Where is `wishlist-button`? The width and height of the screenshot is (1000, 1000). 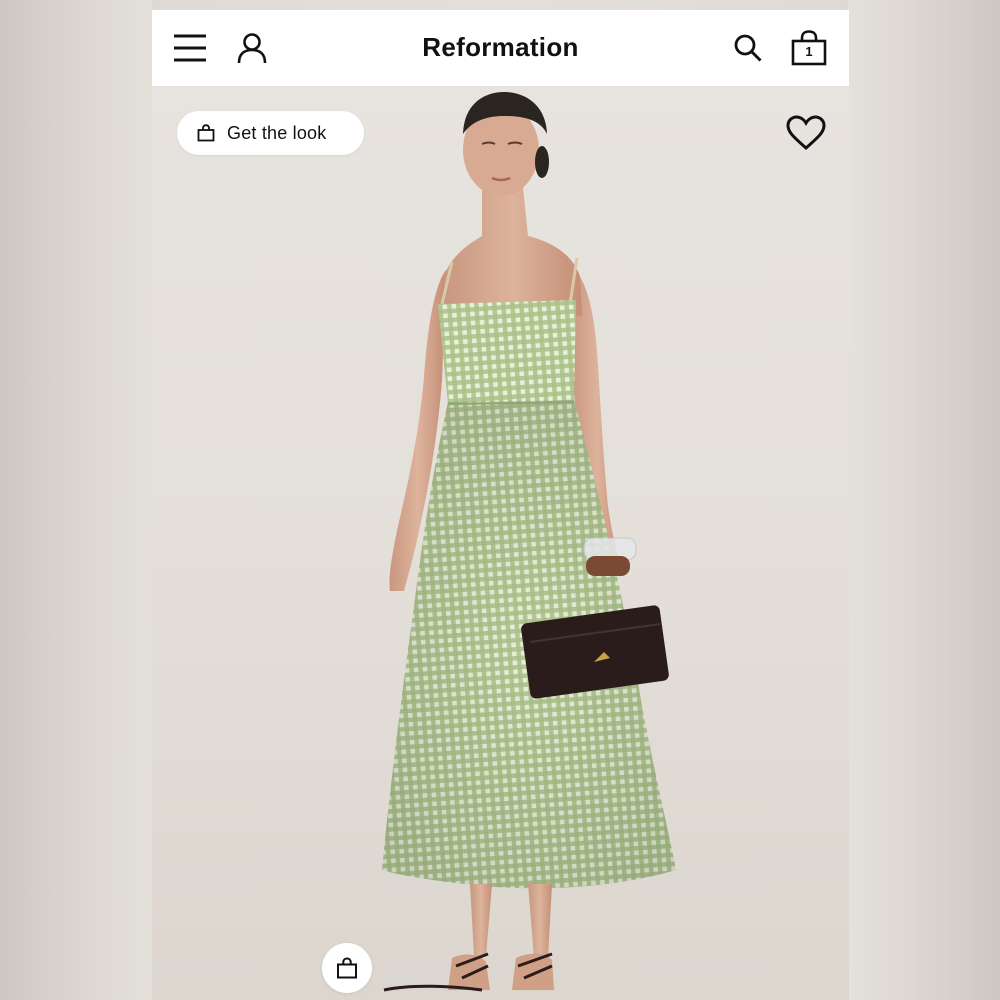 wishlist-button is located at coordinates (806, 133).